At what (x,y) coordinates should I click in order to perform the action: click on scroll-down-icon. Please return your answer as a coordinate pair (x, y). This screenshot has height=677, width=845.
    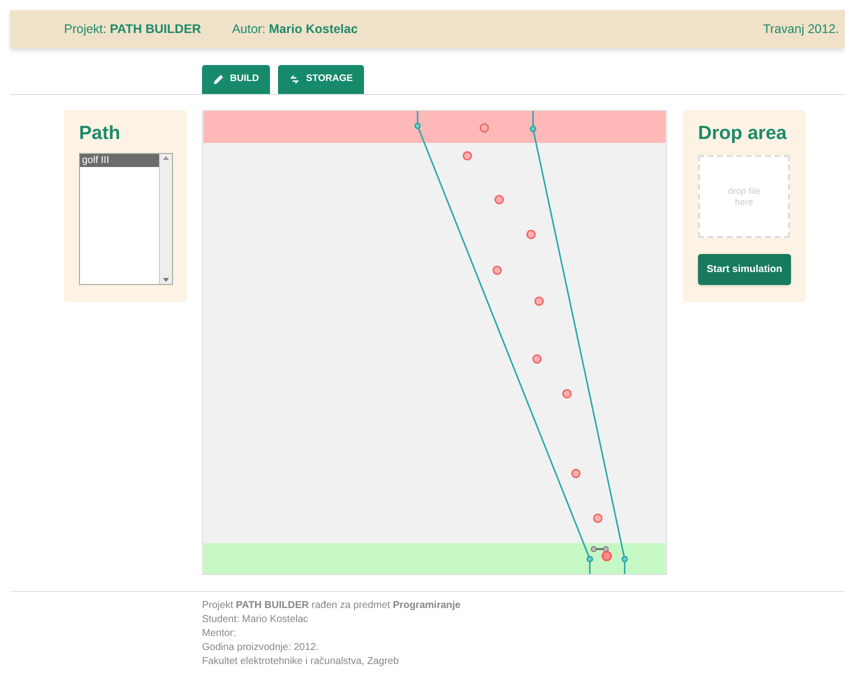
    Looking at the image, I should click on (166, 280).